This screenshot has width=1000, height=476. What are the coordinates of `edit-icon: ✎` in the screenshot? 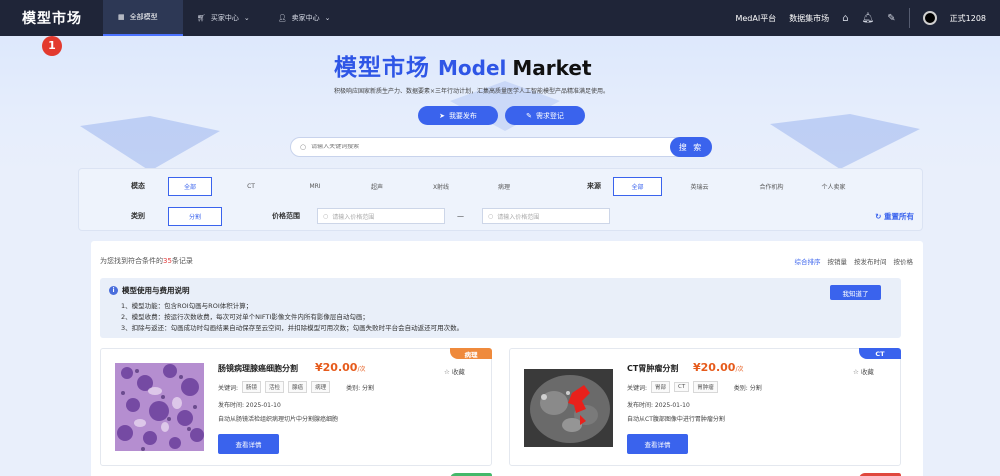 It's located at (891, 18).